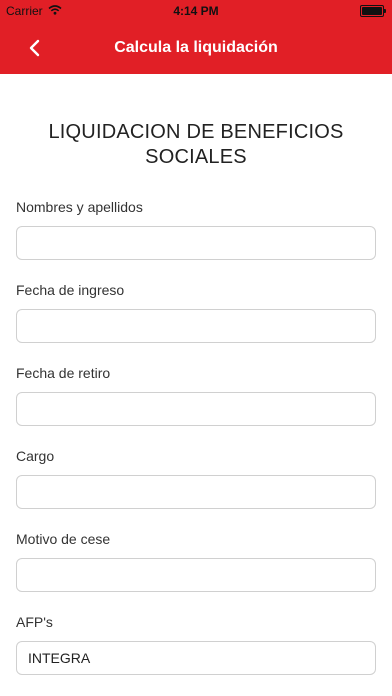 The width and height of the screenshot is (392, 696). What do you see at coordinates (196, 409) in the screenshot?
I see `end-date-field` at bounding box center [196, 409].